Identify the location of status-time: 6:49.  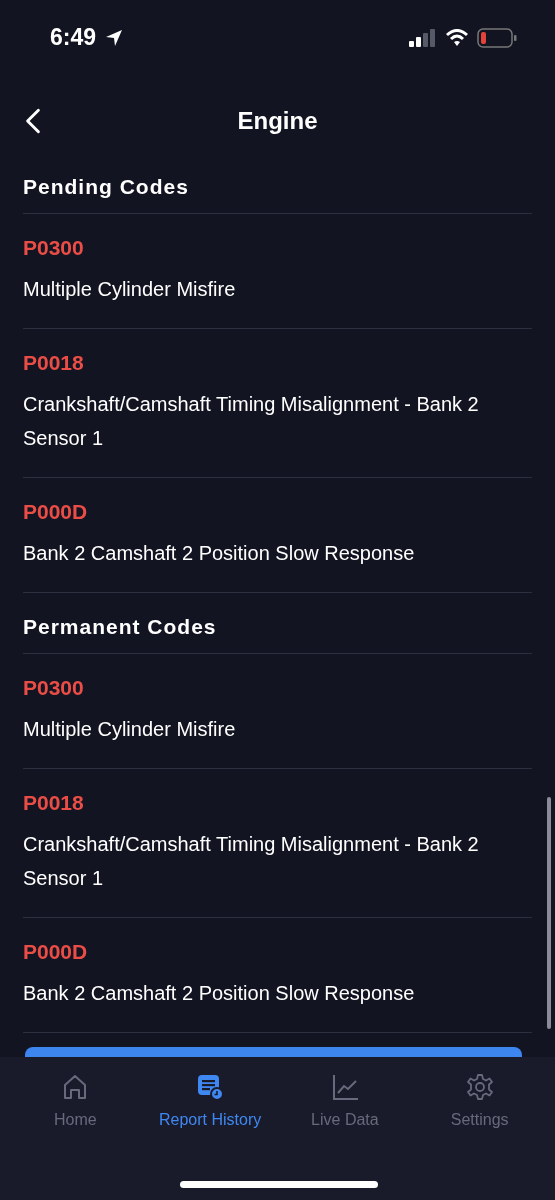
(73, 37).